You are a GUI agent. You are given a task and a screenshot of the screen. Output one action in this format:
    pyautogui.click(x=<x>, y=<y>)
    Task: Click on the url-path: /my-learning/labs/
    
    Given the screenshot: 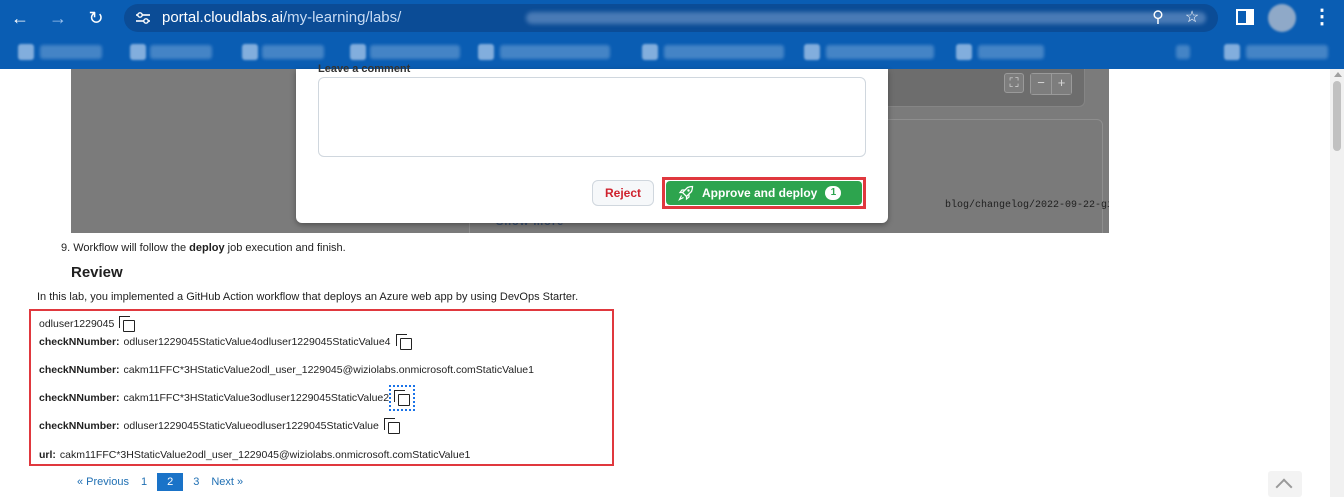 What is the action you would take?
    pyautogui.click(x=342, y=17)
    